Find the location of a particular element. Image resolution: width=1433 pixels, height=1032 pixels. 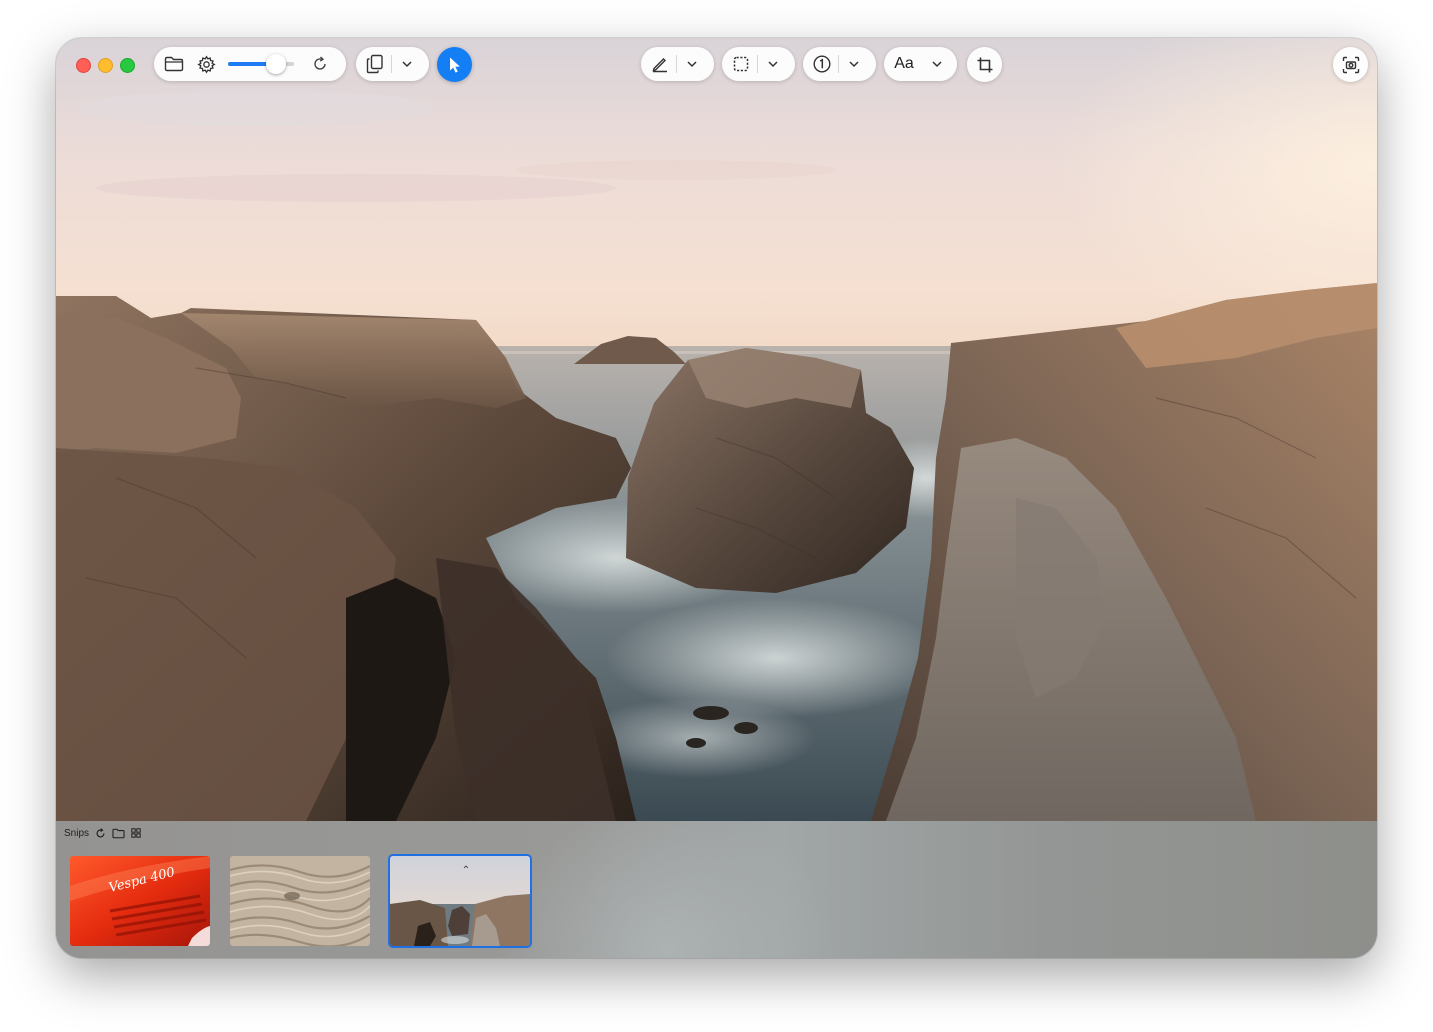

number-tool-group is located at coordinates (839, 64).